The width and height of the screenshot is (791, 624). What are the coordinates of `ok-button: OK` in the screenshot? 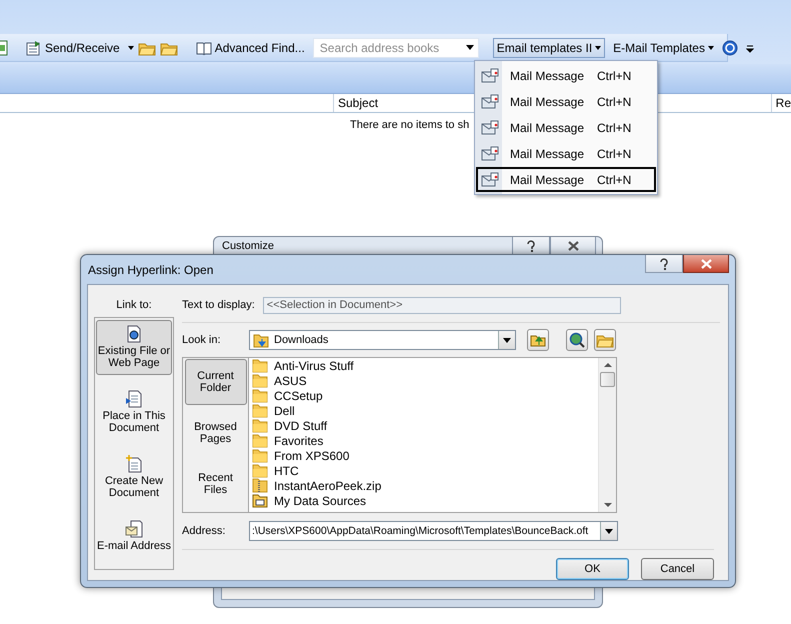 It's located at (592, 569).